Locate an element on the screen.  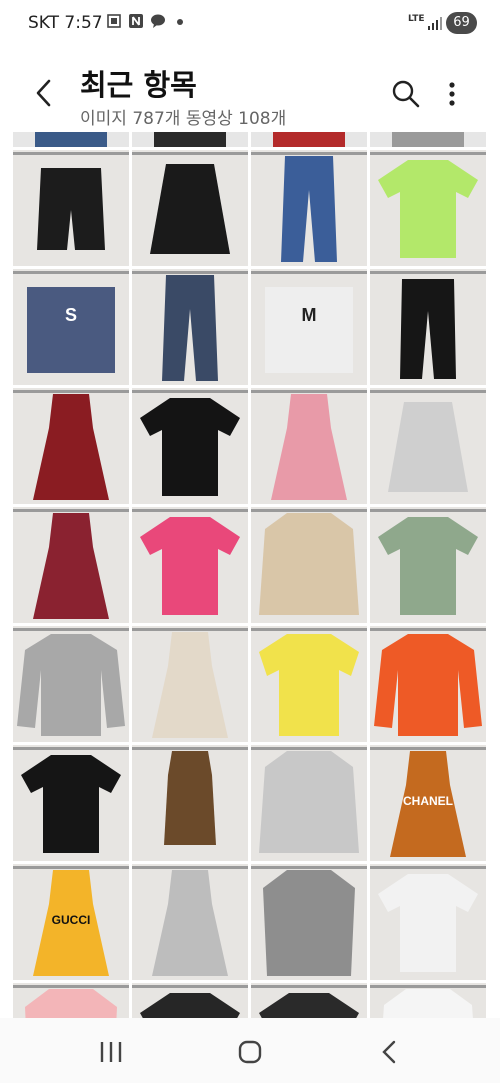
photo-thumbnail: GUCCI is located at coordinates (71, 922).